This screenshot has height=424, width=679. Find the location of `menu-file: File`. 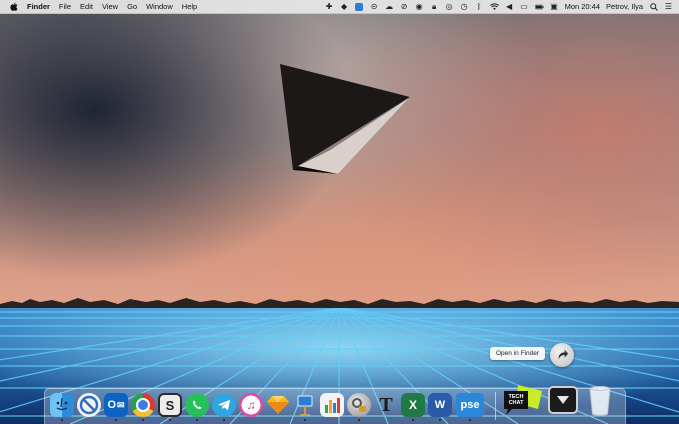

menu-file: File is located at coordinates (65, 6).